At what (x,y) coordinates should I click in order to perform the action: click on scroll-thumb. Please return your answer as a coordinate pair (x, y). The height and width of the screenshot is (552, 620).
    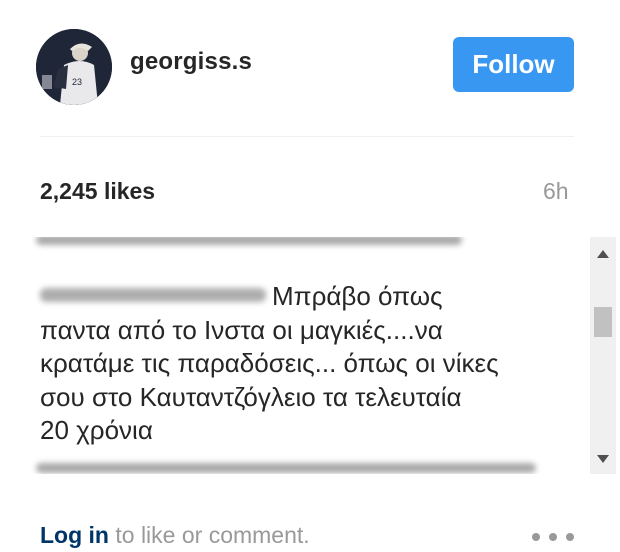
    Looking at the image, I should click on (603, 322).